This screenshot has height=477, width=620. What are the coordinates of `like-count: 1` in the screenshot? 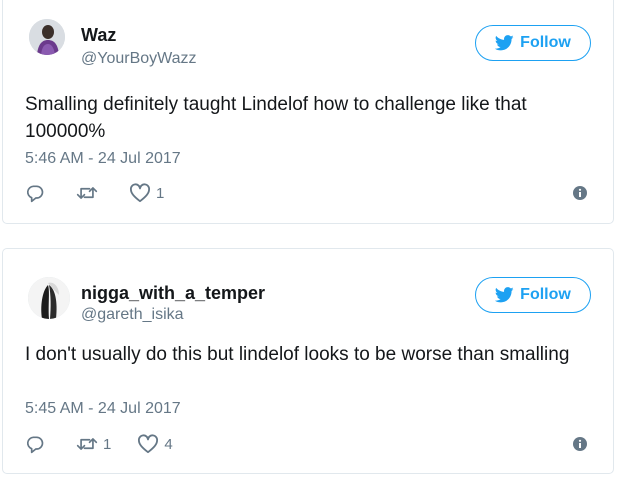 It's located at (160, 193).